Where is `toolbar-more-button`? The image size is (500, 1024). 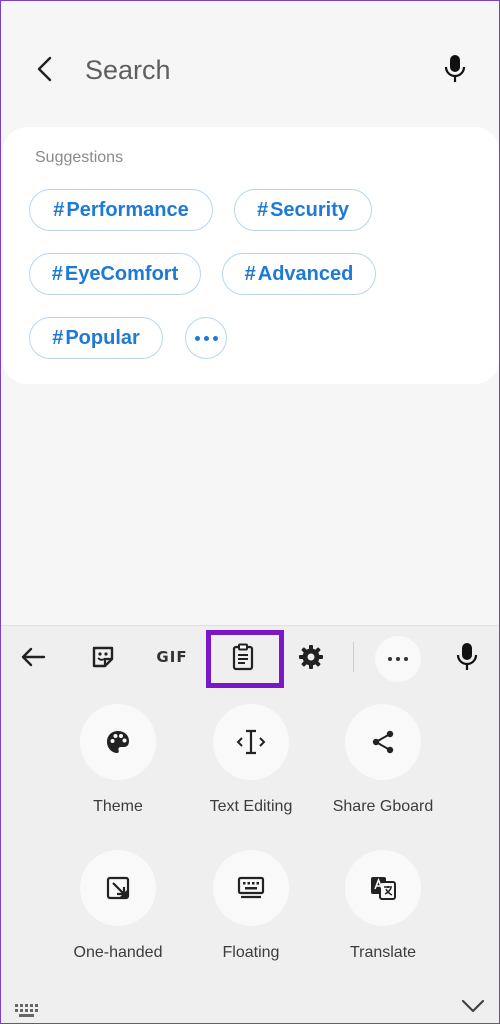
toolbar-more-button is located at coordinates (398, 659).